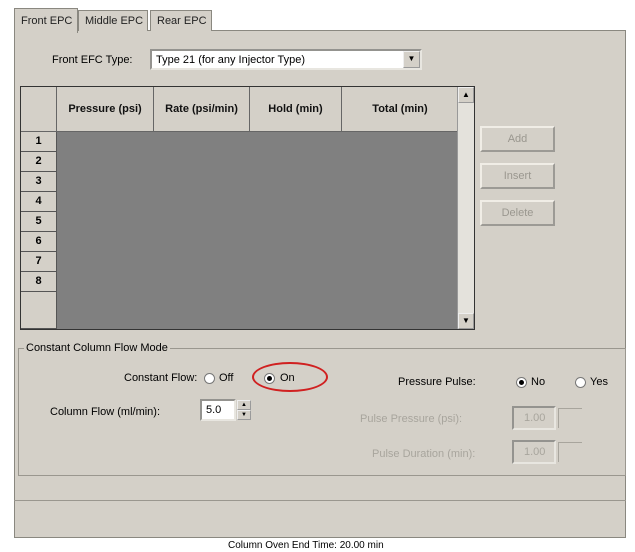 The width and height of the screenshot is (635, 552). What do you see at coordinates (580, 382) in the screenshot?
I see `pressure-pulse-yes-radio` at bounding box center [580, 382].